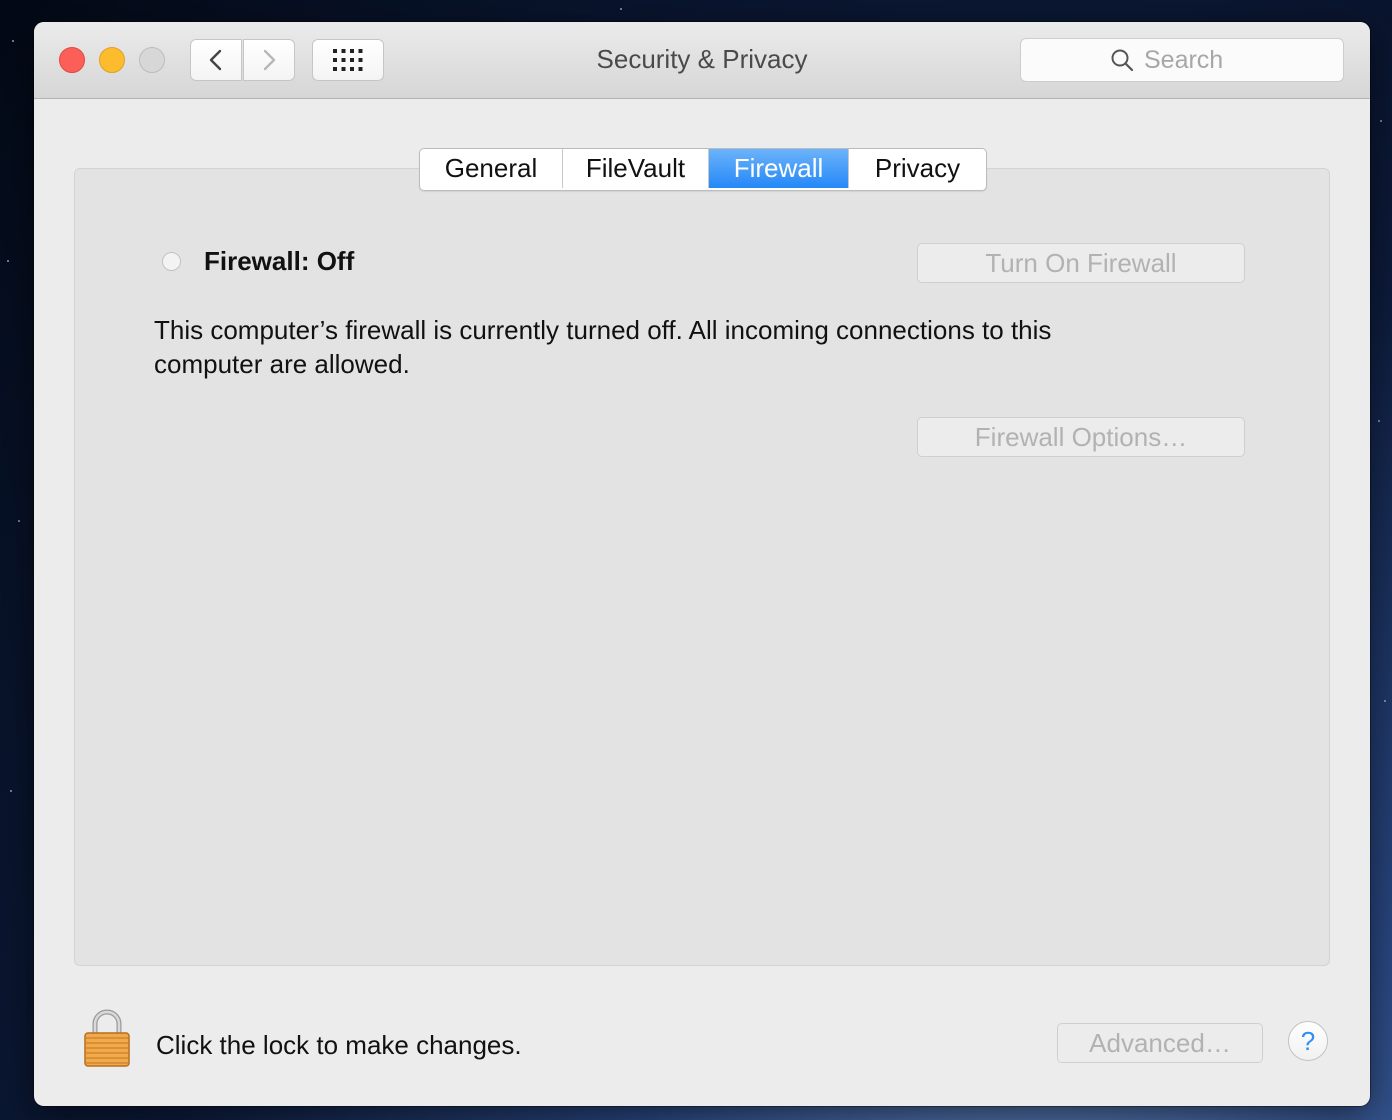 This screenshot has height=1120, width=1392. I want to click on firewall-status-indicator, so click(171, 261).